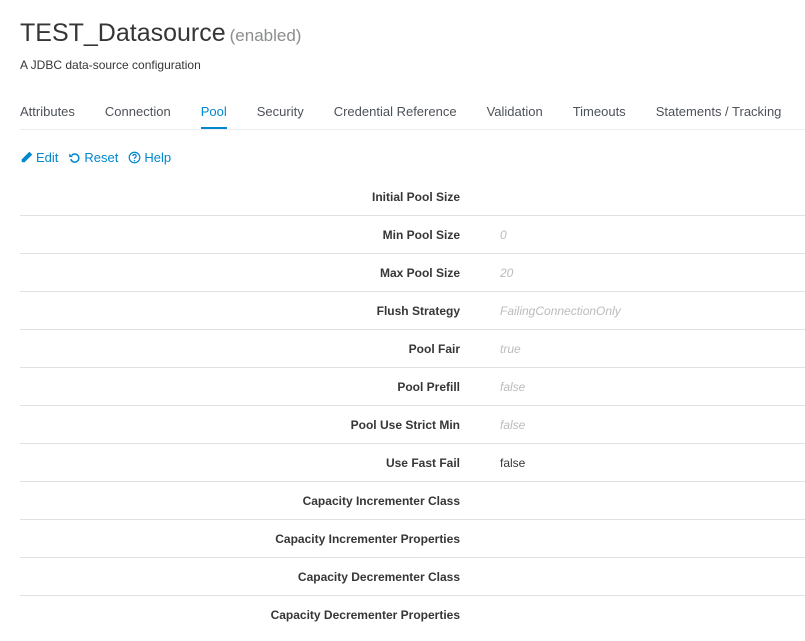 The image size is (805, 641). I want to click on attribute-row: Pool Fair true, so click(412, 349).